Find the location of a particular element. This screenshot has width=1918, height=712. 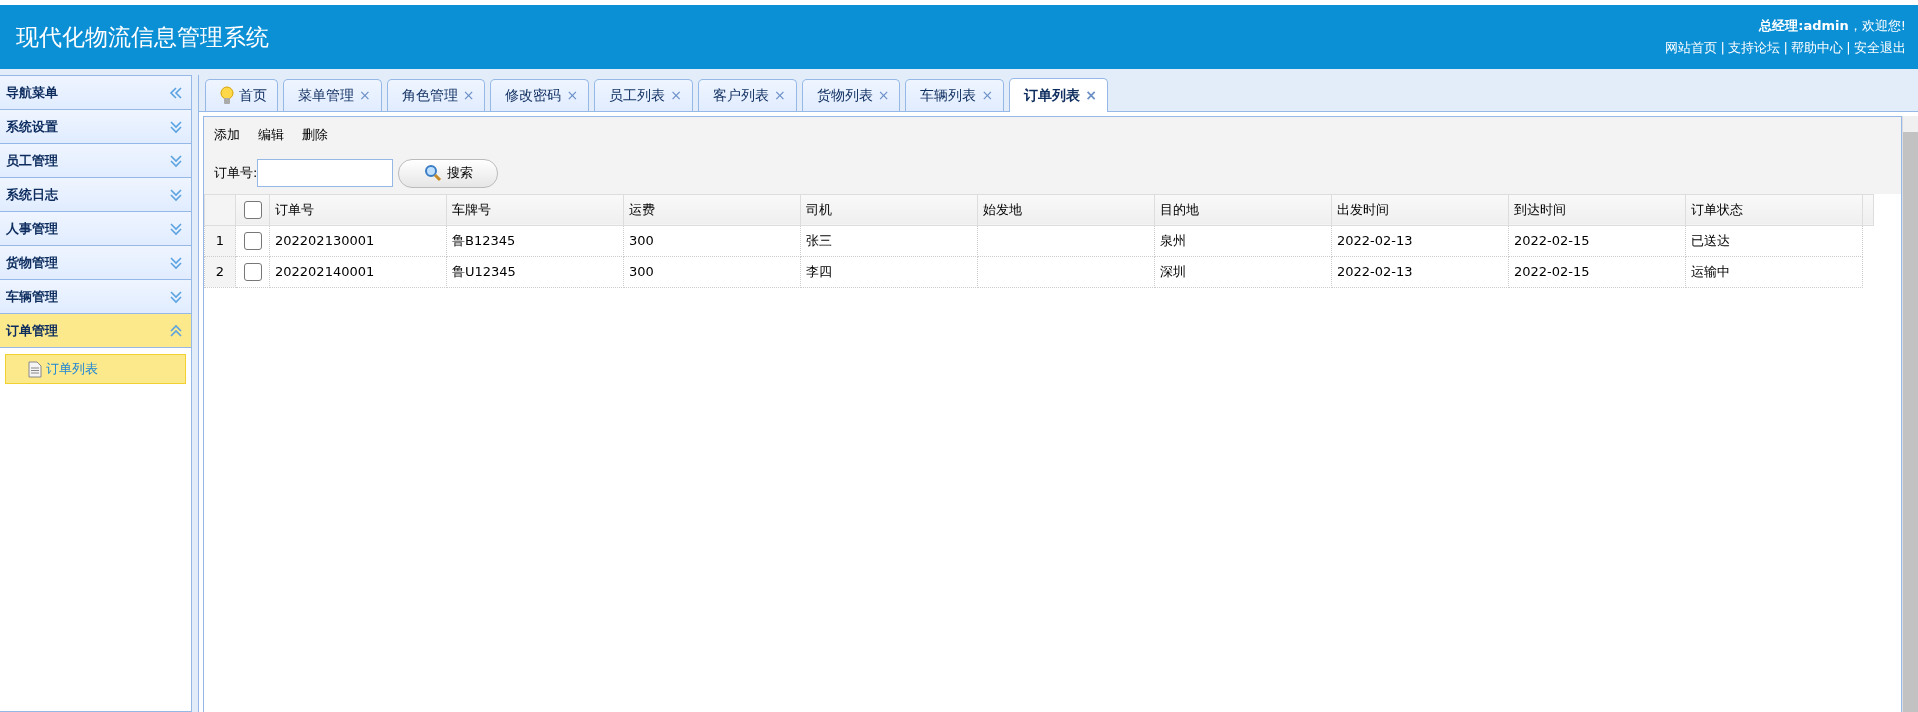

section-label: 员工管理 is located at coordinates (32, 160).